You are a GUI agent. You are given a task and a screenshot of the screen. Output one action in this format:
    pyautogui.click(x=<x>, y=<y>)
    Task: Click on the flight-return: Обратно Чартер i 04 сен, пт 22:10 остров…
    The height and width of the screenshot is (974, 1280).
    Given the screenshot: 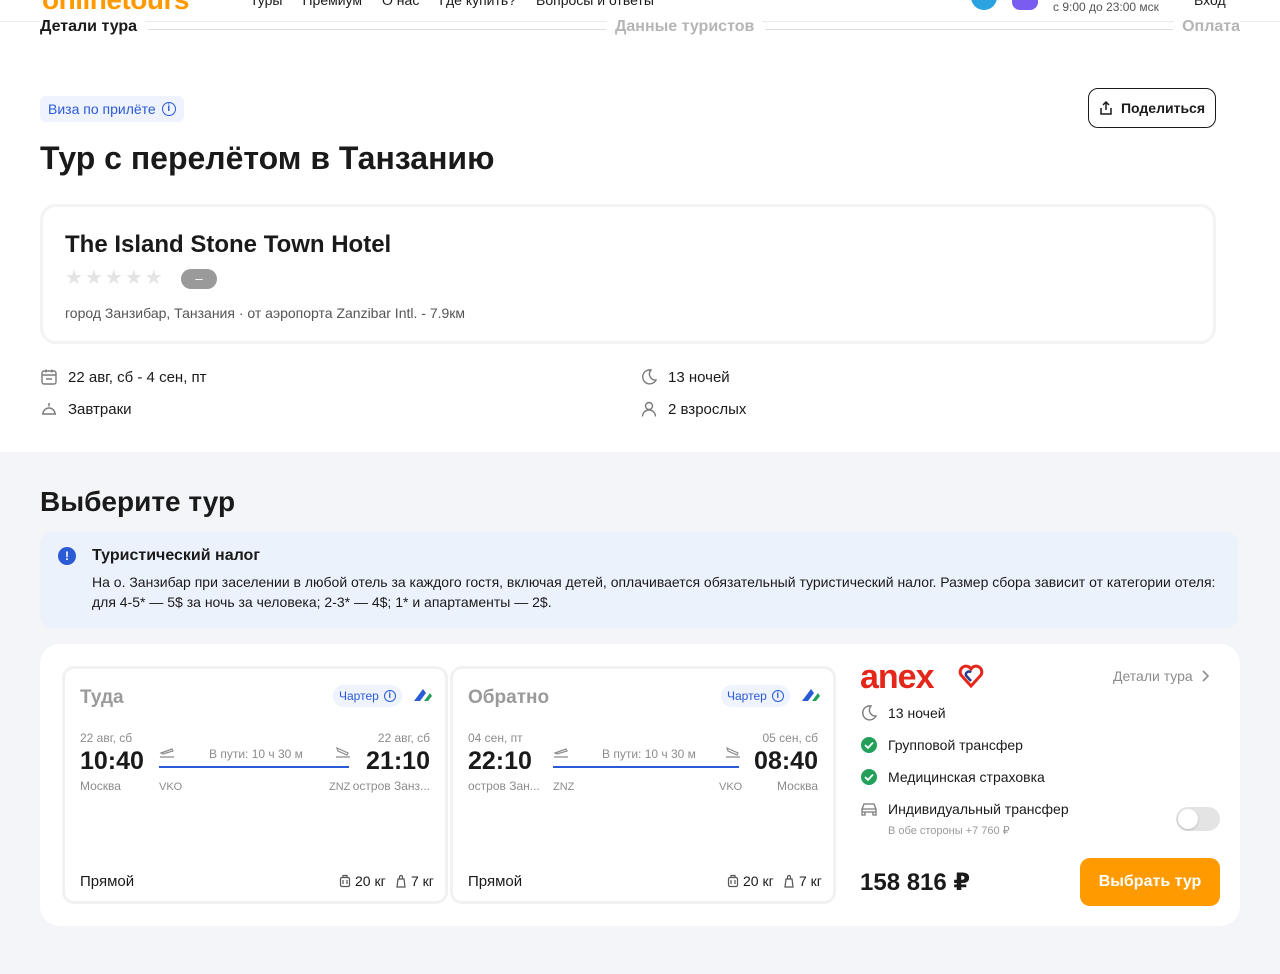 What is the action you would take?
    pyautogui.click(x=643, y=785)
    